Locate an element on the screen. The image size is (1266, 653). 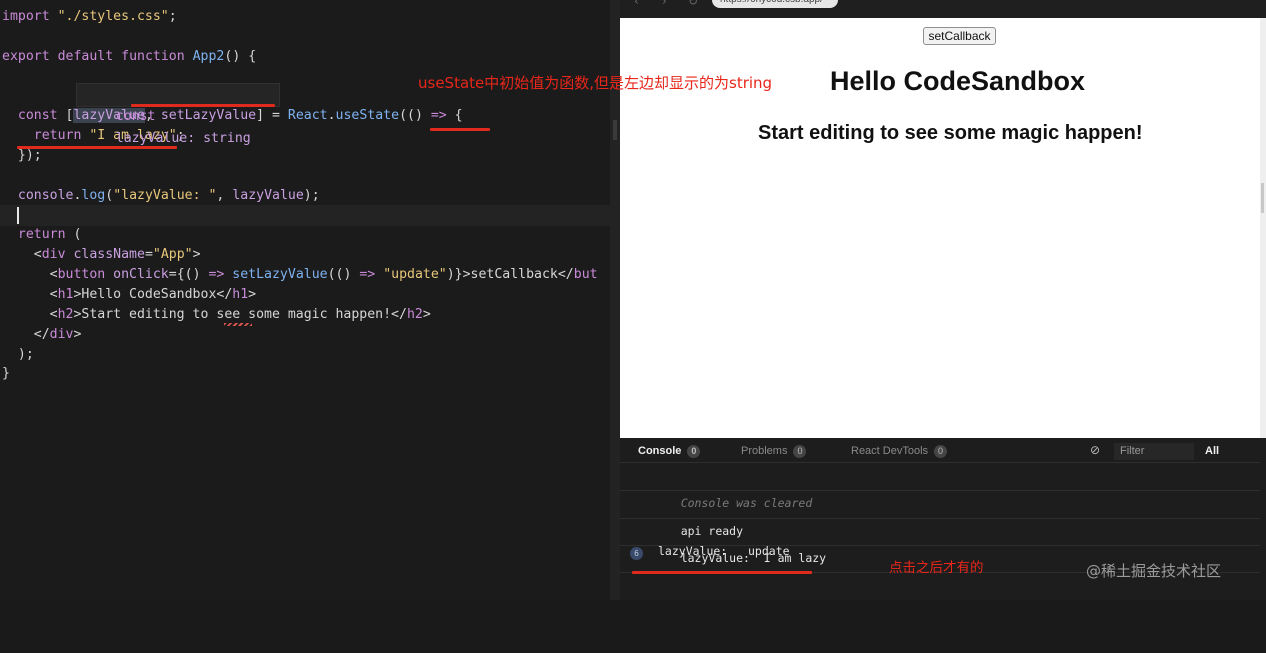
annotation-underline-type is located at coordinates (203, 105).